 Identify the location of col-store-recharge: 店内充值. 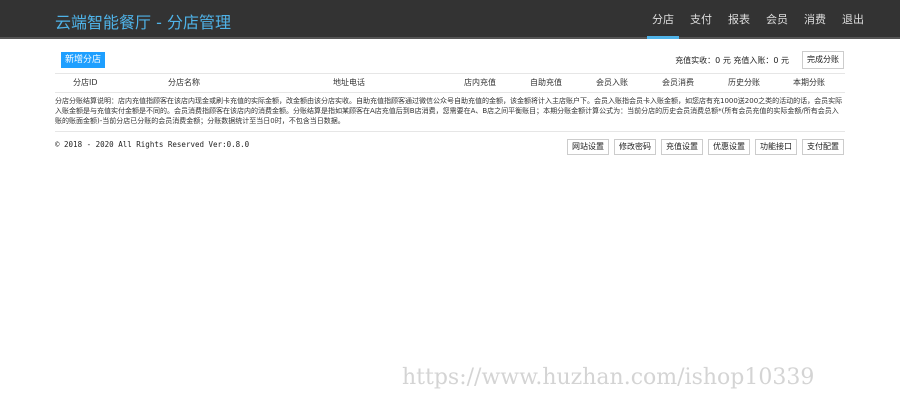
(480, 82).